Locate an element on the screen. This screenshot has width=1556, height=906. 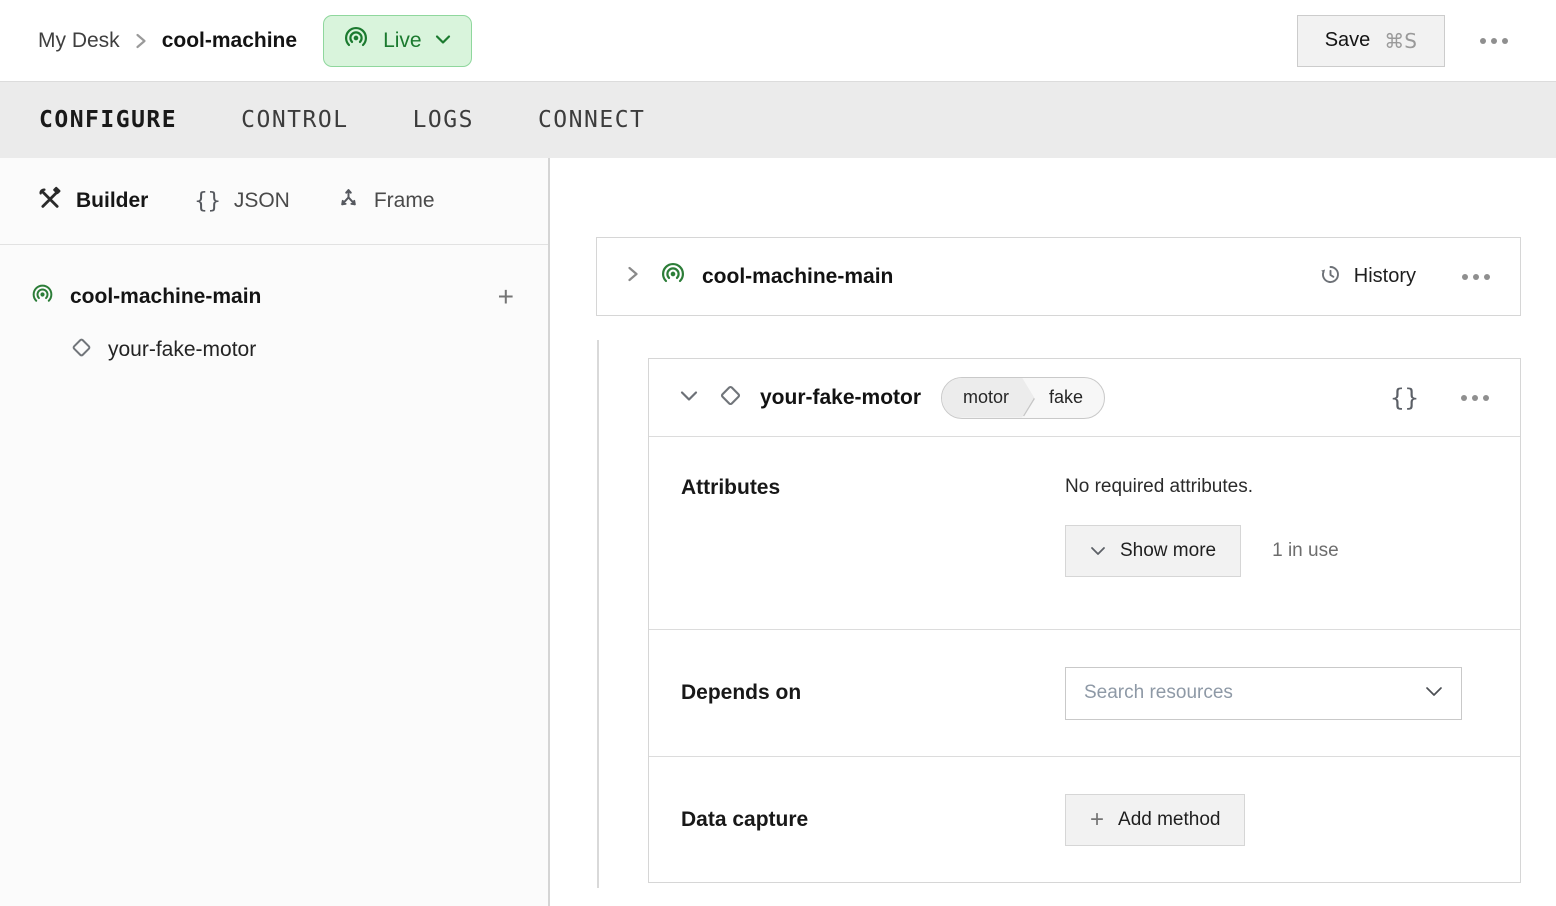
collapse-chevron-down-icon is located at coordinates (689, 398).